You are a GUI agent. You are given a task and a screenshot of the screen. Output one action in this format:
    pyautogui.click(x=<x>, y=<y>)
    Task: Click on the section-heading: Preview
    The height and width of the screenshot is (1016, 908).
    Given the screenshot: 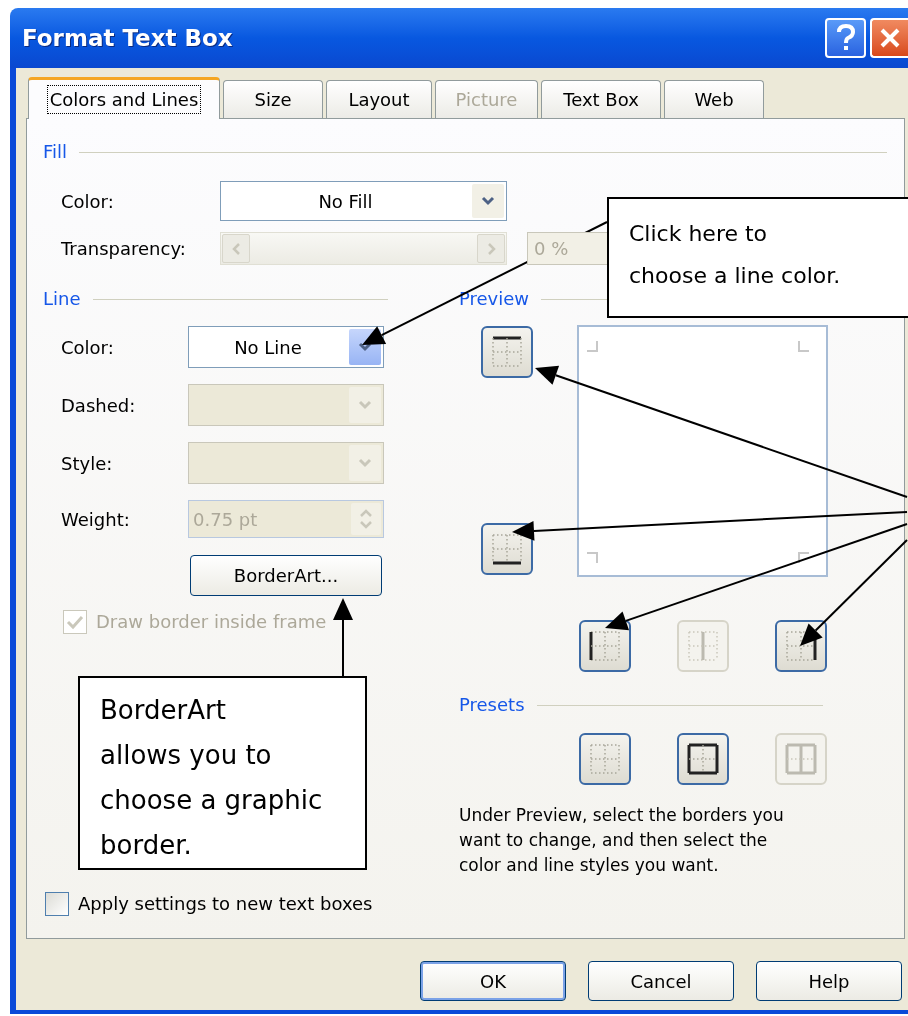 What is the action you would take?
    pyautogui.click(x=494, y=299)
    